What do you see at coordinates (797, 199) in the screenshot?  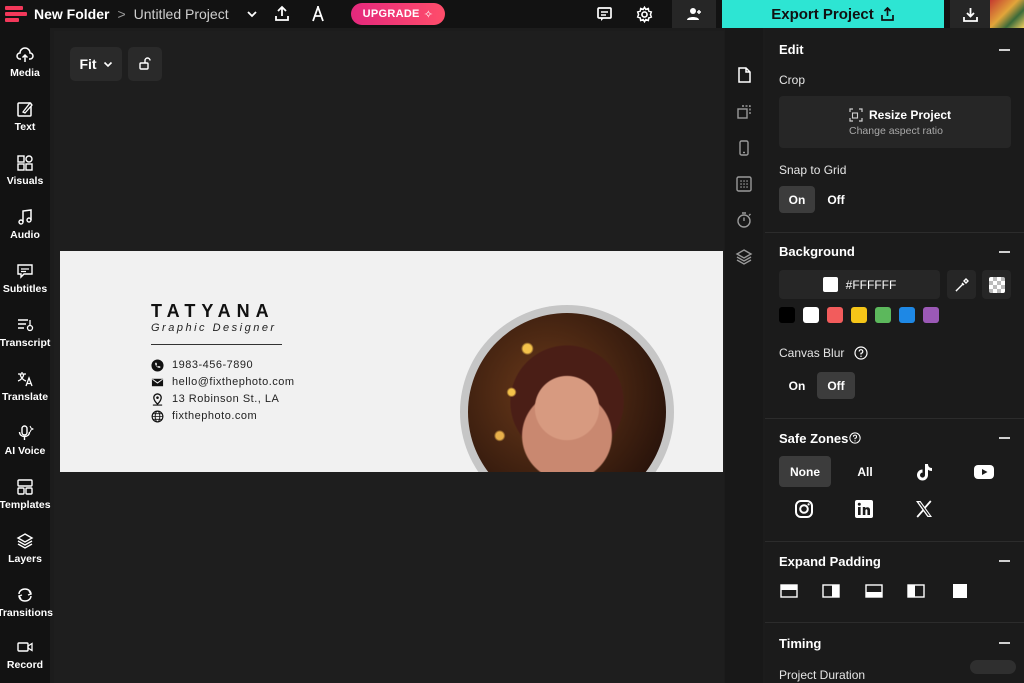 I see `snap-on-toggle: On` at bounding box center [797, 199].